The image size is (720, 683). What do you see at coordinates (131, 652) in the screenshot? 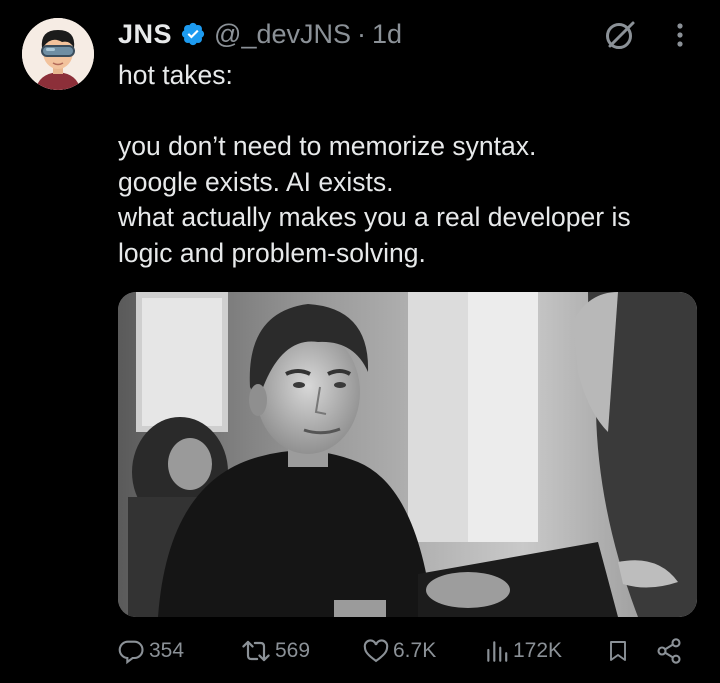
I see `reply-icon` at bounding box center [131, 652].